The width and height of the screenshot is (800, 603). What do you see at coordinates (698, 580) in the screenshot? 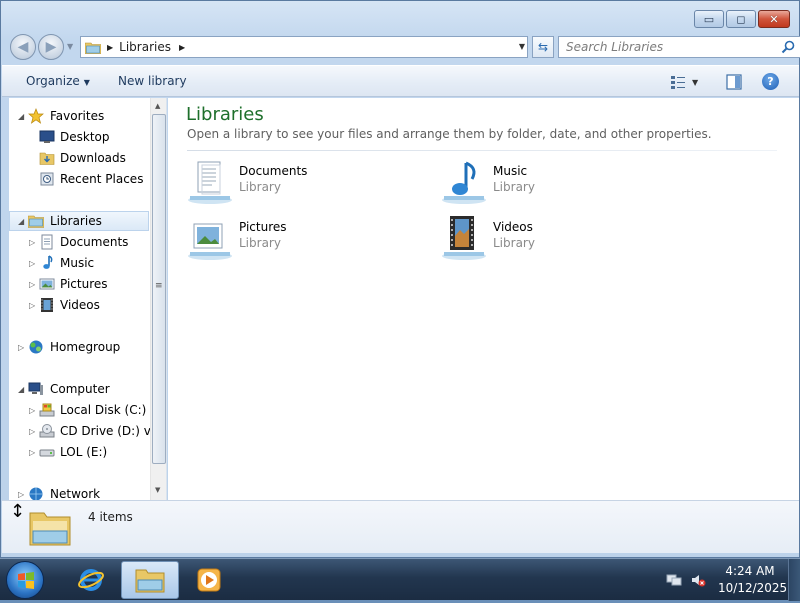
I see `volume-muted-icon` at bounding box center [698, 580].